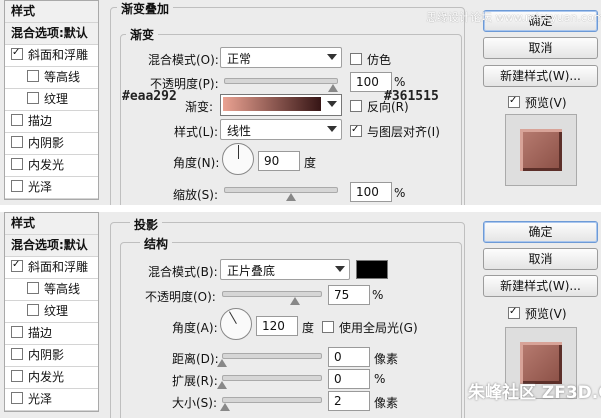  Describe the element at coordinates (281, 57) in the screenshot. I see `blend-mode-select: 正常` at that location.